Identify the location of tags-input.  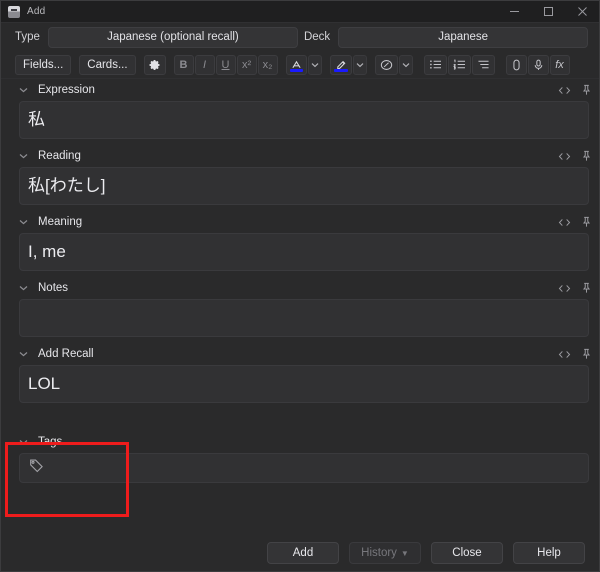
(304, 468).